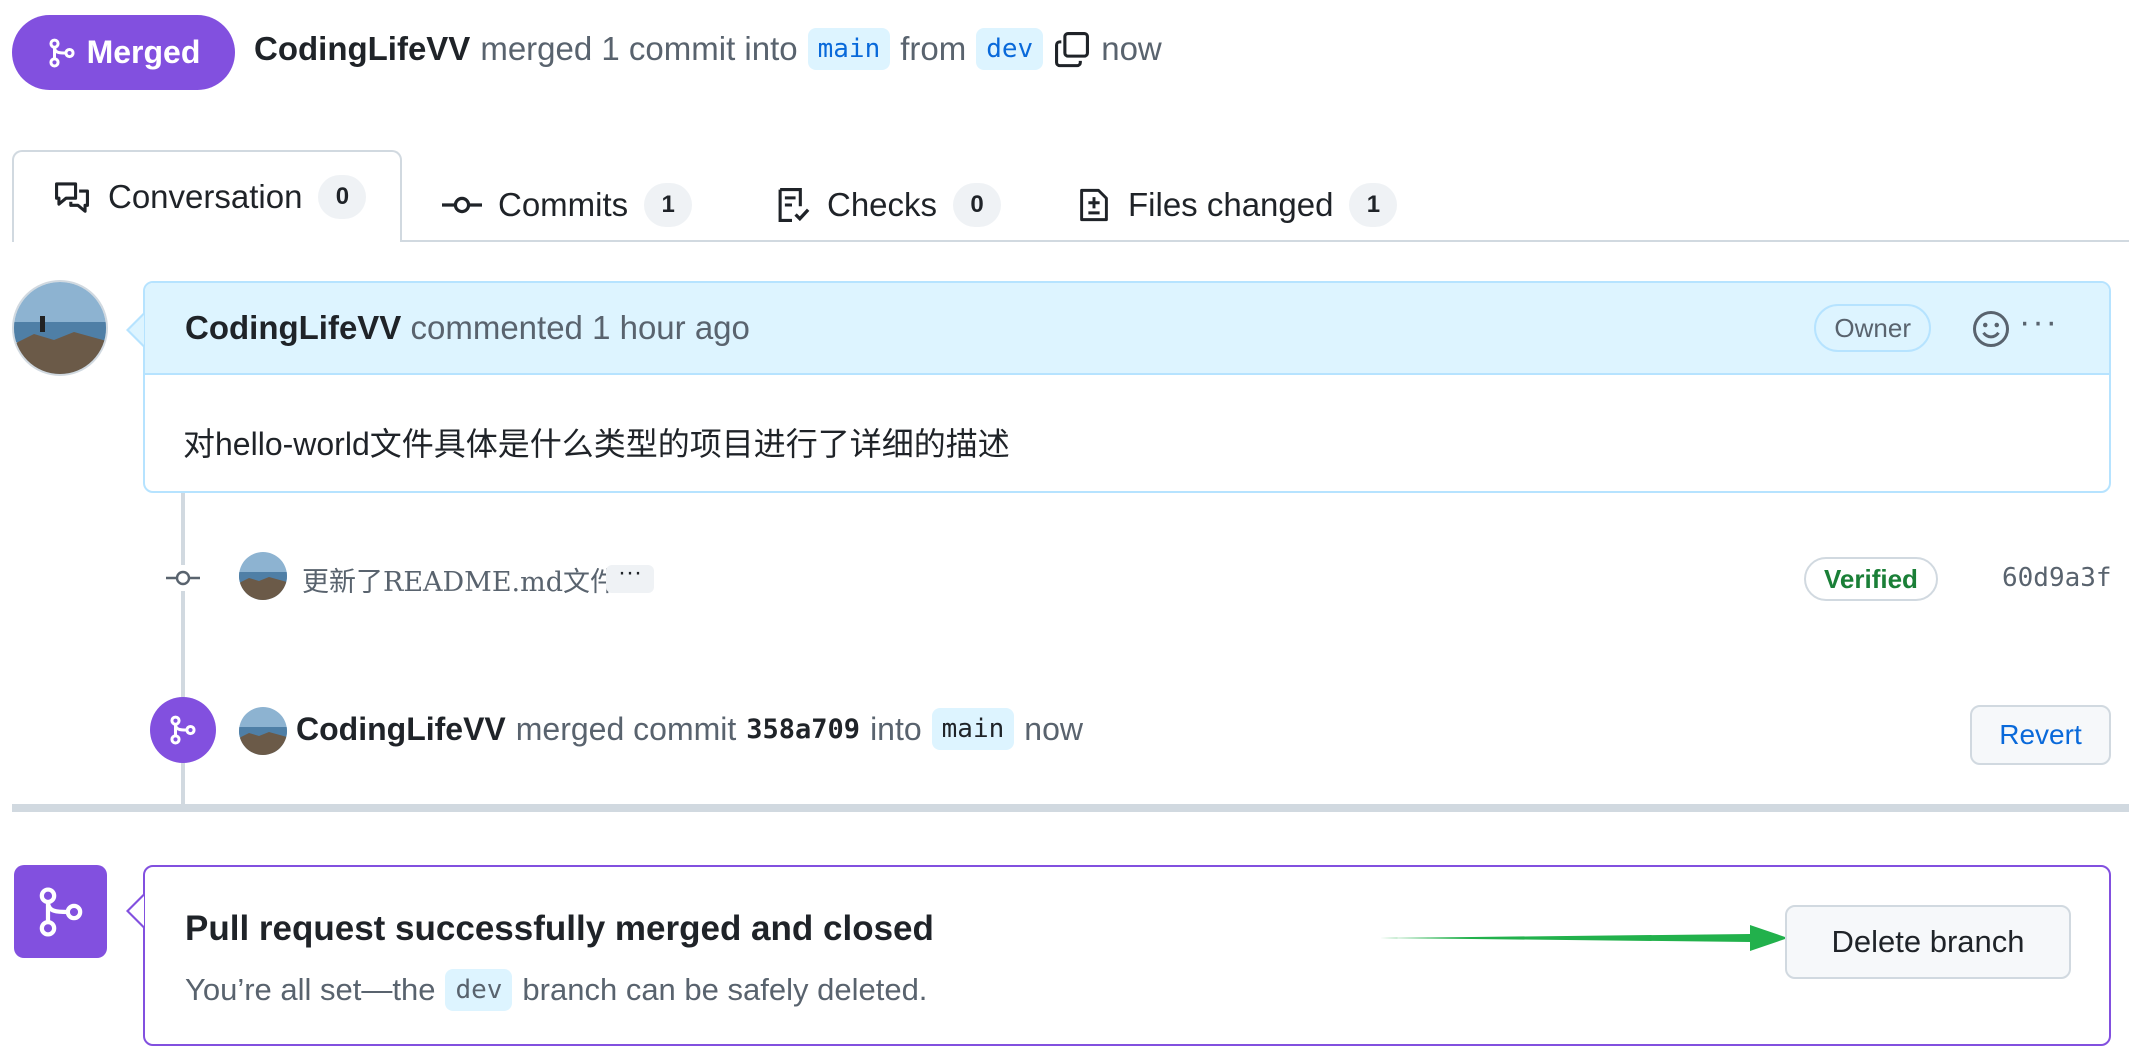 Image resolution: width=2129 pixels, height=1061 pixels. Describe the element at coordinates (896, 728) in the screenshot. I see `into-text: into` at that location.